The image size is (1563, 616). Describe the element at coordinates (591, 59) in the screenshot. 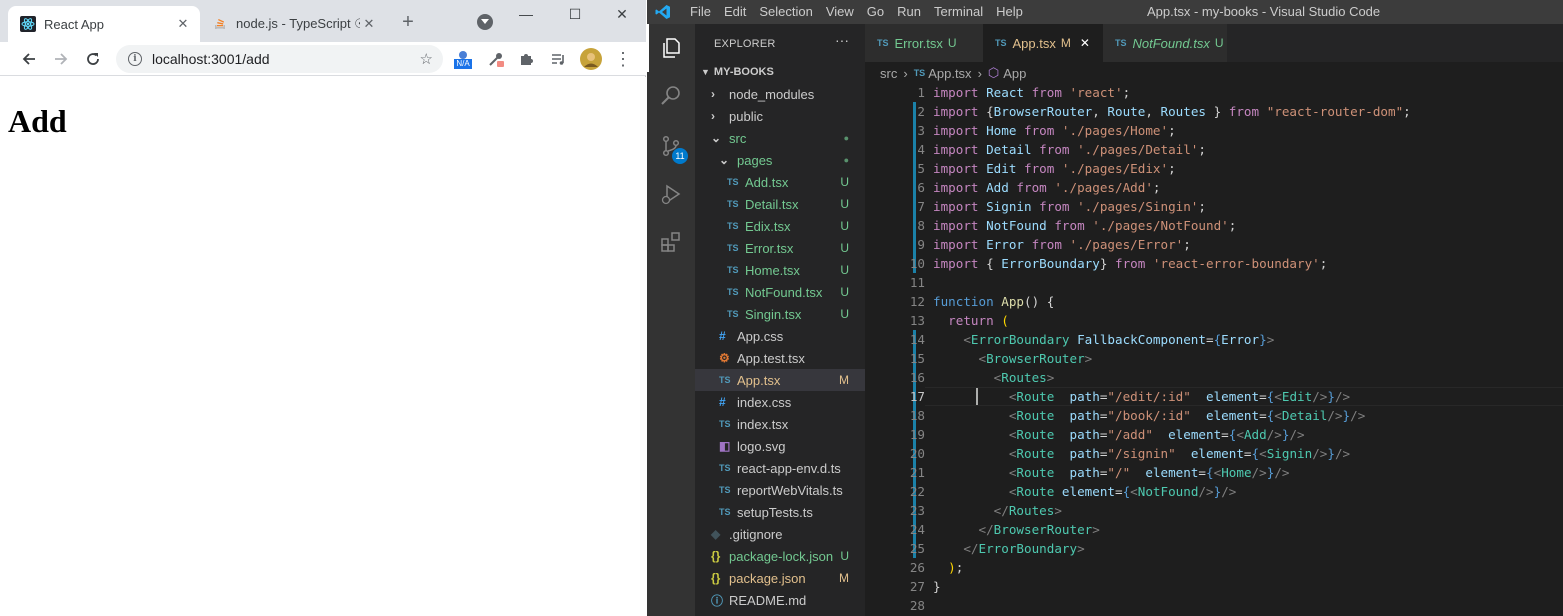

I see `profile-avatar` at that location.